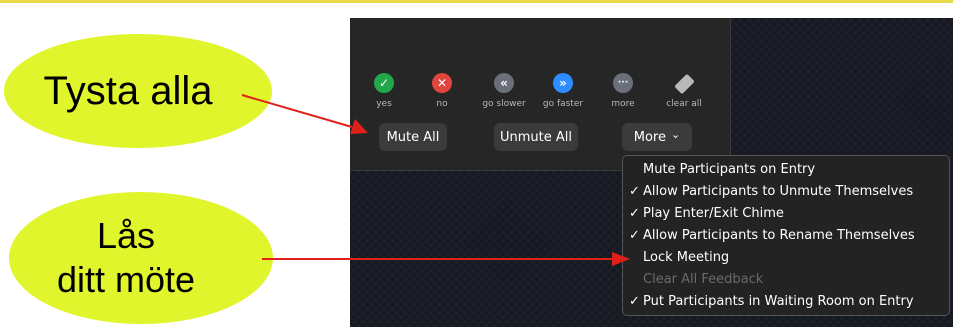 The height and width of the screenshot is (327, 953). What do you see at coordinates (359, 126) in the screenshot?
I see `arrowhead-mute` at bounding box center [359, 126].